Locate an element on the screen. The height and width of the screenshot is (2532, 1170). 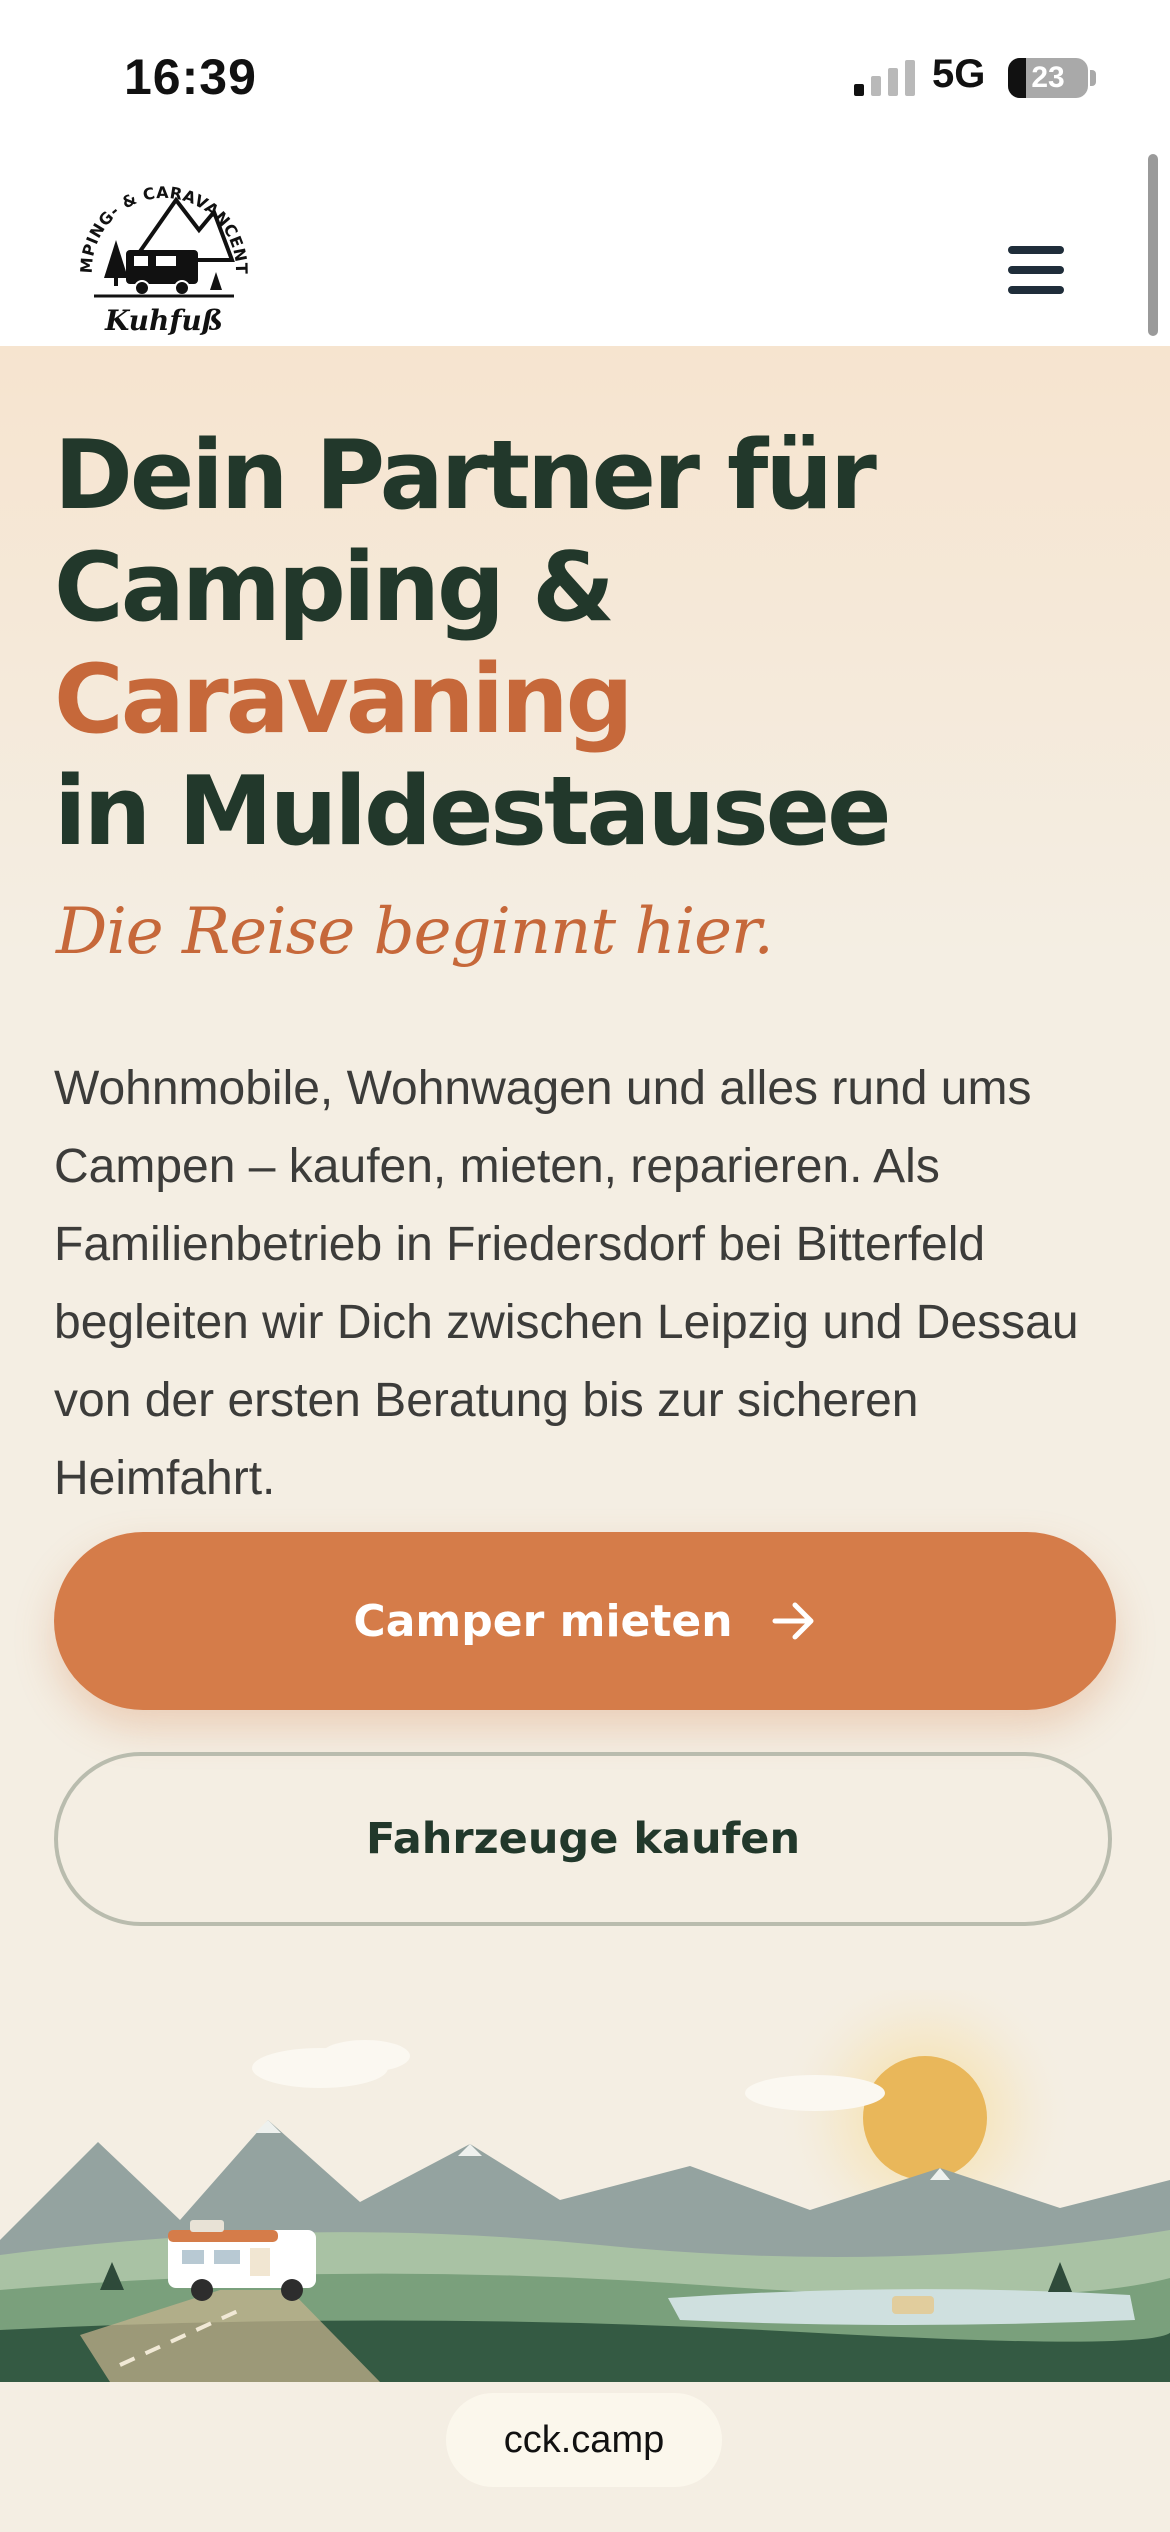
url-text: cck.camp is located at coordinates (584, 2439).